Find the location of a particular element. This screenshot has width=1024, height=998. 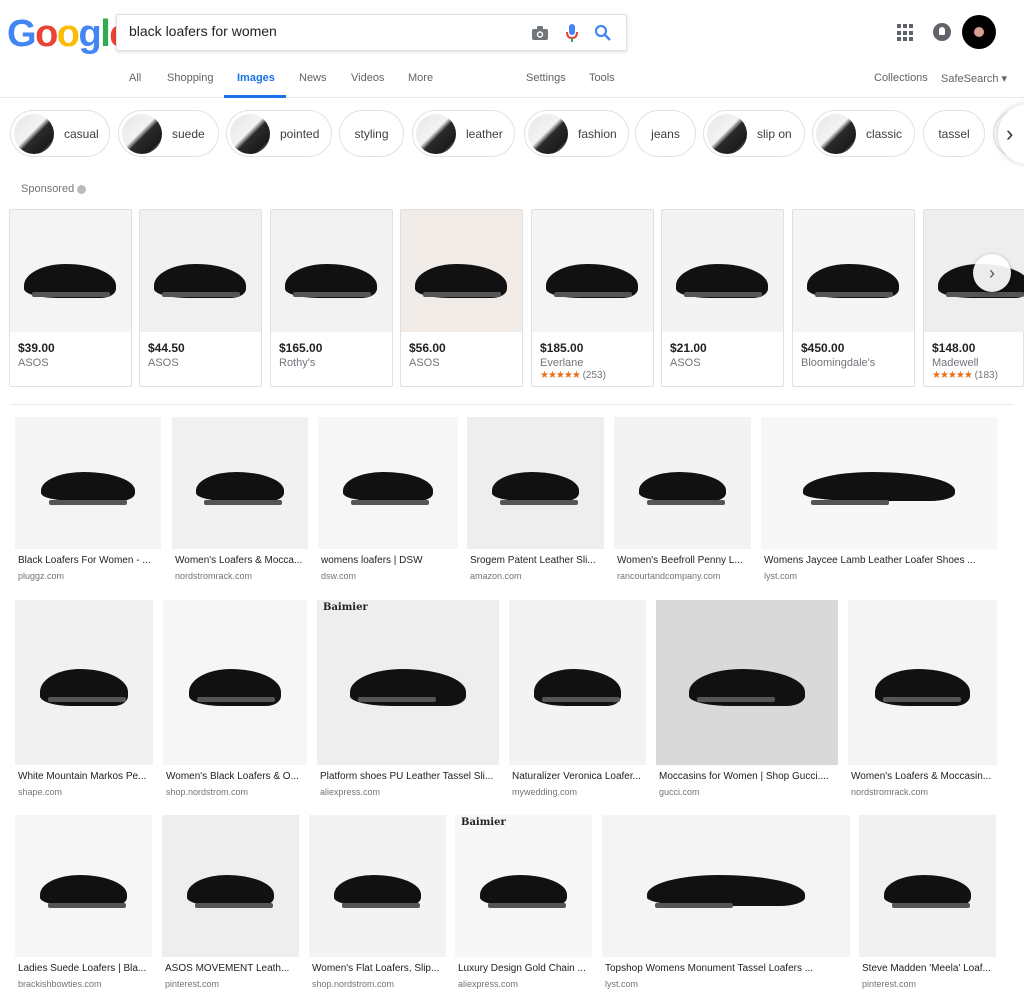

chip-styling: styling is located at coordinates (371, 133).